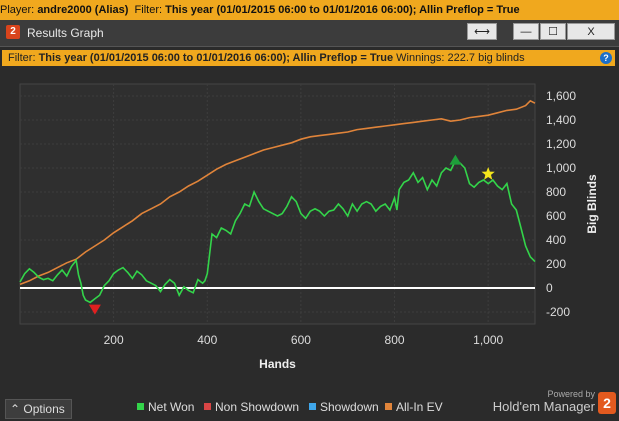 The image size is (619, 421). What do you see at coordinates (549, 288) in the screenshot?
I see `y-tick-label: 0` at bounding box center [549, 288].